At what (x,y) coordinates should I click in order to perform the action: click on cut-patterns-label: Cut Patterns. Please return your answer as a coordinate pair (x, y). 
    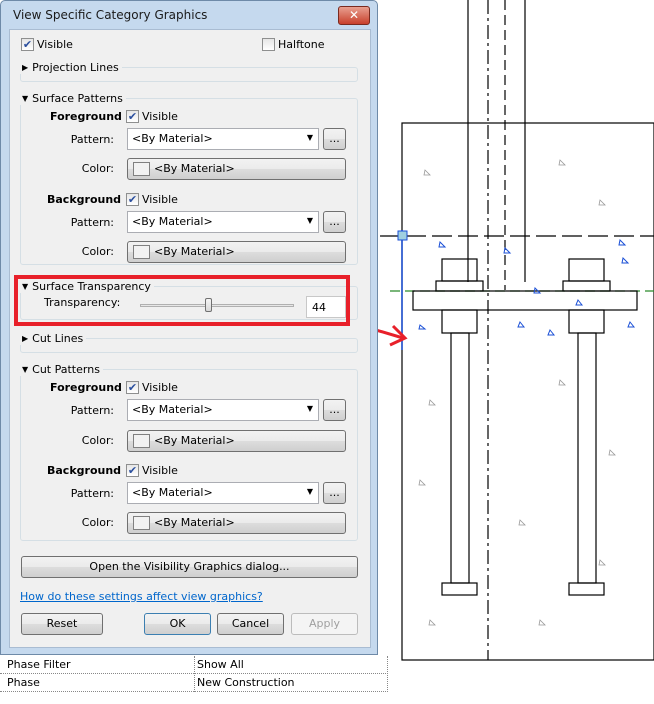
    Looking at the image, I should click on (66, 369).